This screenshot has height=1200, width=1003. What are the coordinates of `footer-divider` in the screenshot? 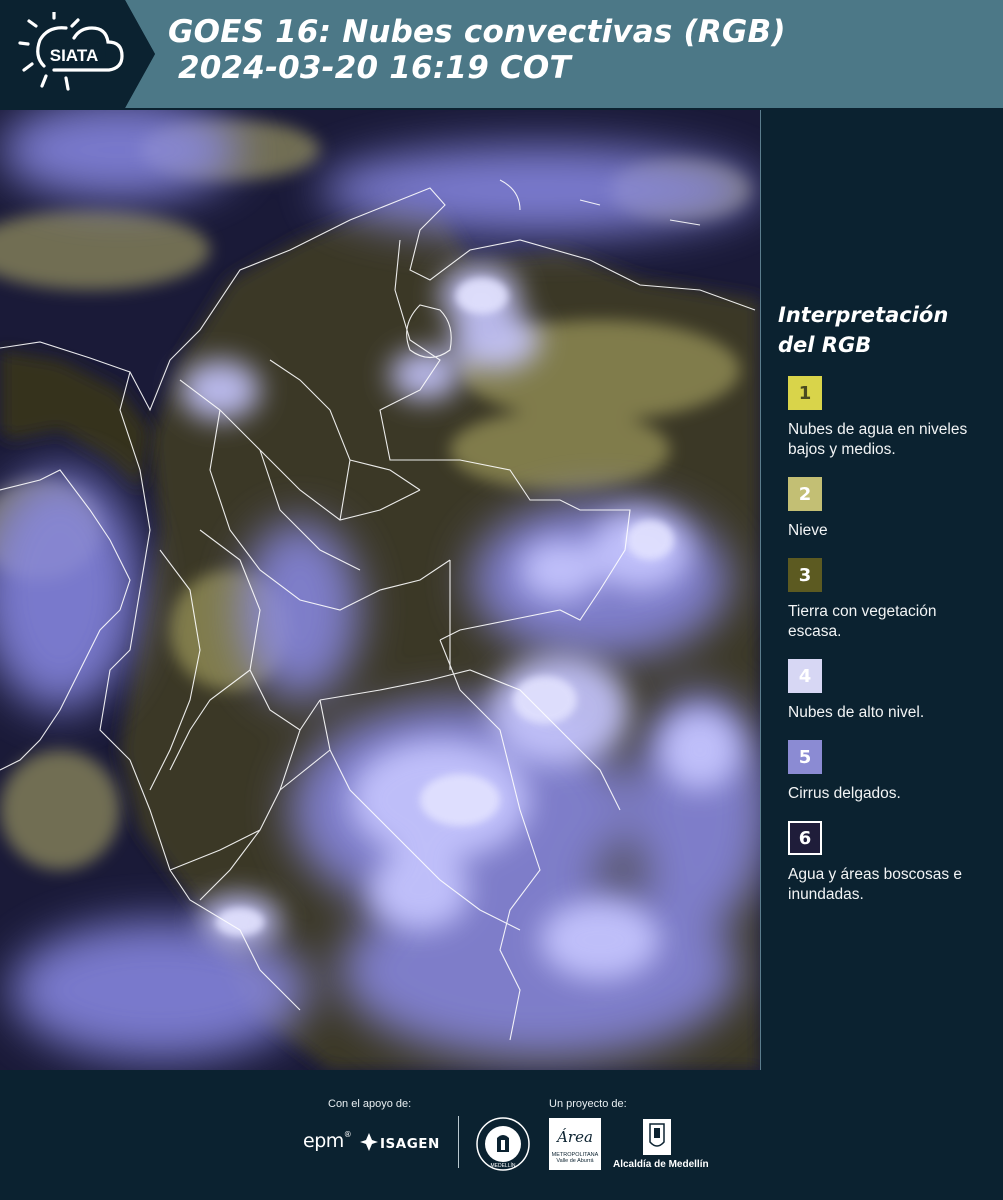 It's located at (458, 1142).